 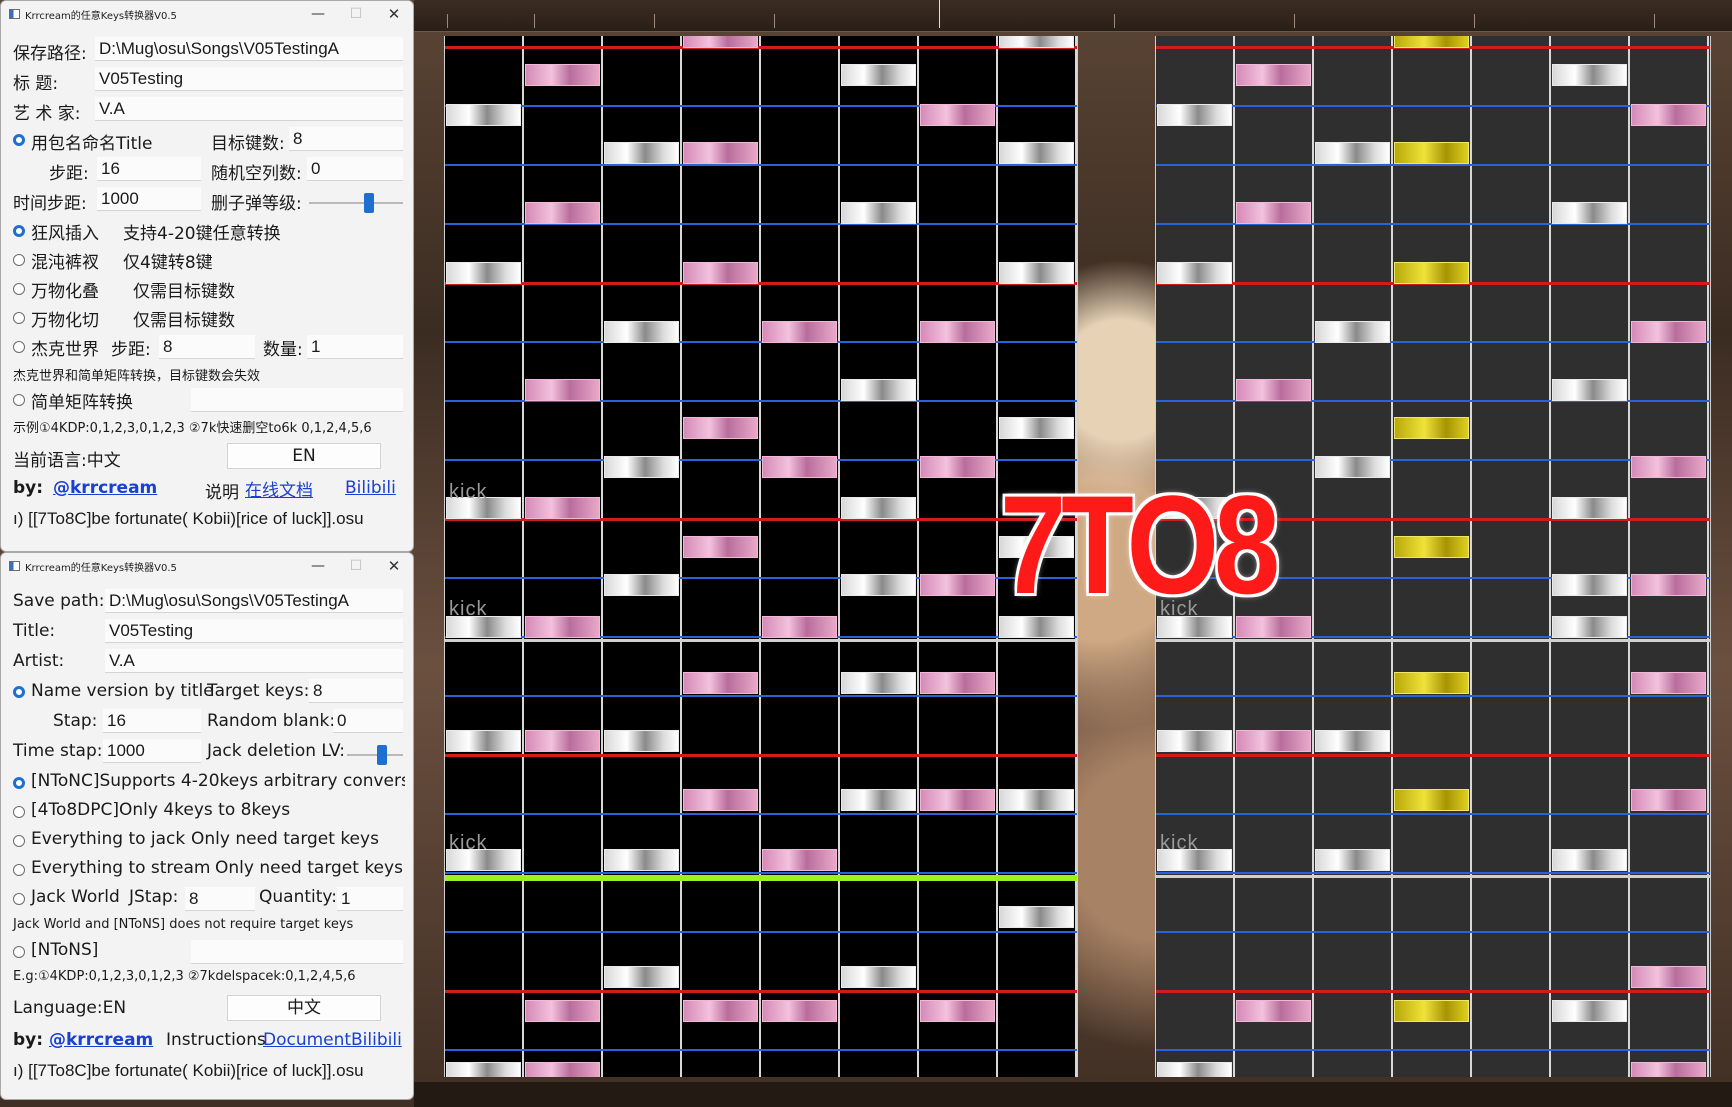 What do you see at coordinates (318, 14) in the screenshot?
I see `minimize-icon: —` at bounding box center [318, 14].